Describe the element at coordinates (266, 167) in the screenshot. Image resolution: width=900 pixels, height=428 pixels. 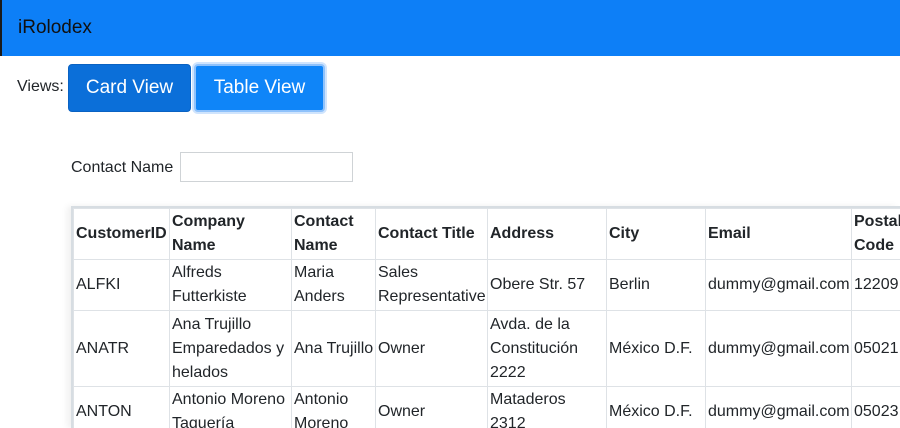
I see `contact-name-input` at that location.